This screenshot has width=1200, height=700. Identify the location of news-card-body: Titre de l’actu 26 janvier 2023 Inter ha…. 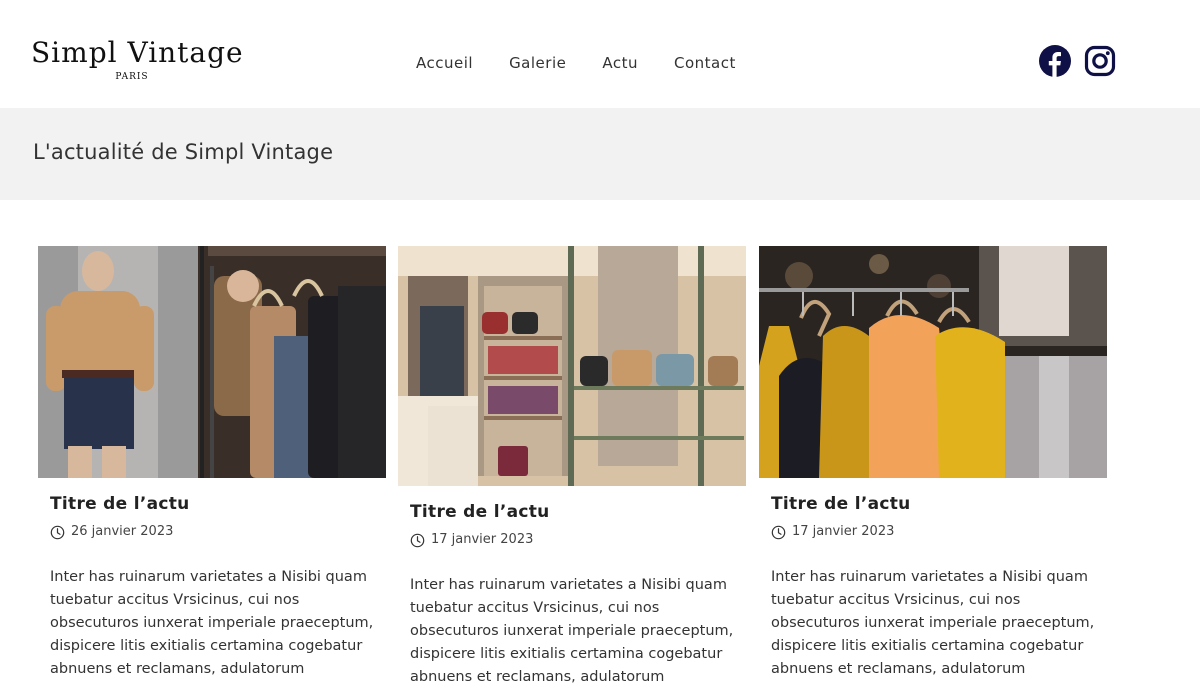
(212, 587).